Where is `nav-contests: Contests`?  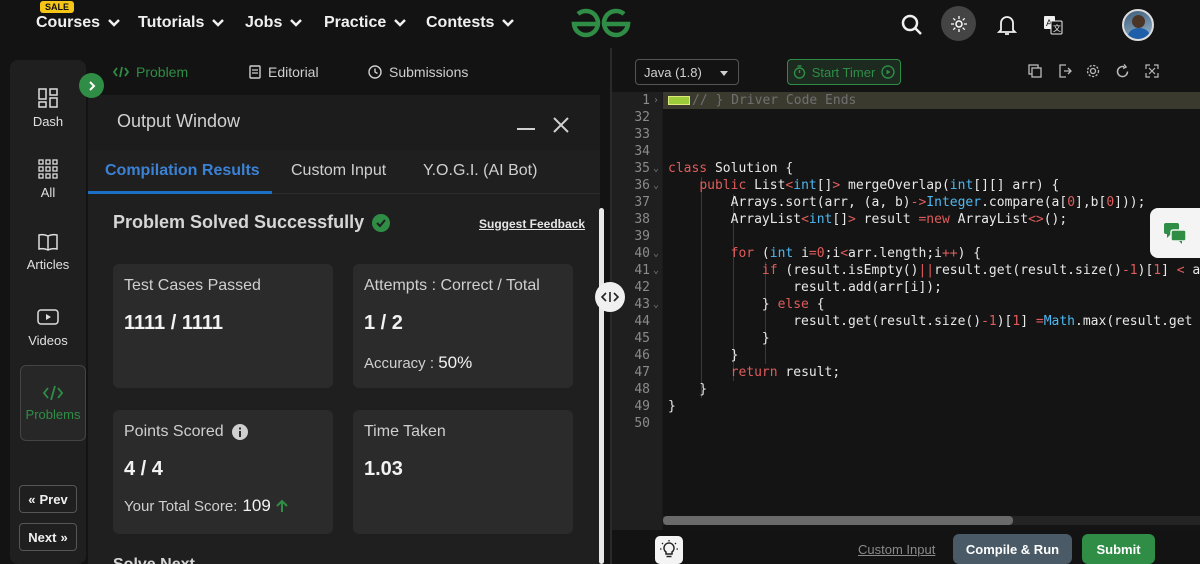
nav-contests: Contests is located at coordinates (470, 23).